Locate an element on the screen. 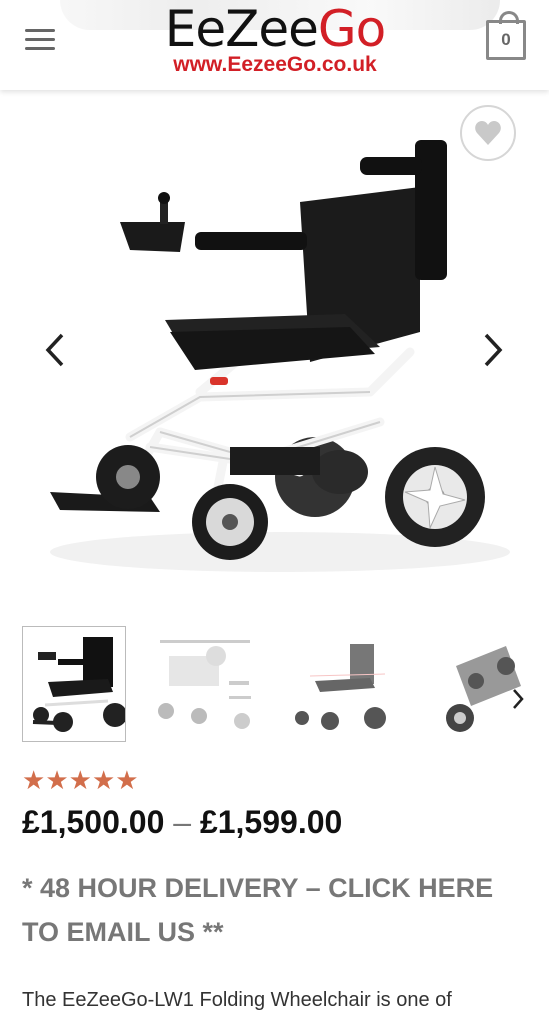 This screenshot has width=549, height=1024. logo-wordmark: EeZeeGo is located at coordinates (275, 29).